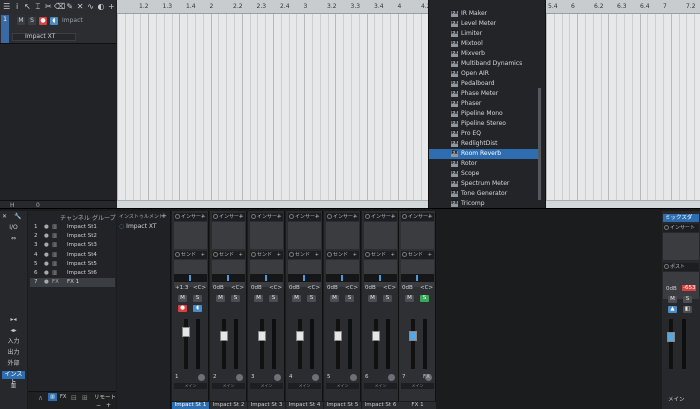 The height and width of the screenshot is (409, 700). What do you see at coordinates (59, 7) in the screenshot?
I see `eraser-tool-icon: ⌫` at bounding box center [59, 7].